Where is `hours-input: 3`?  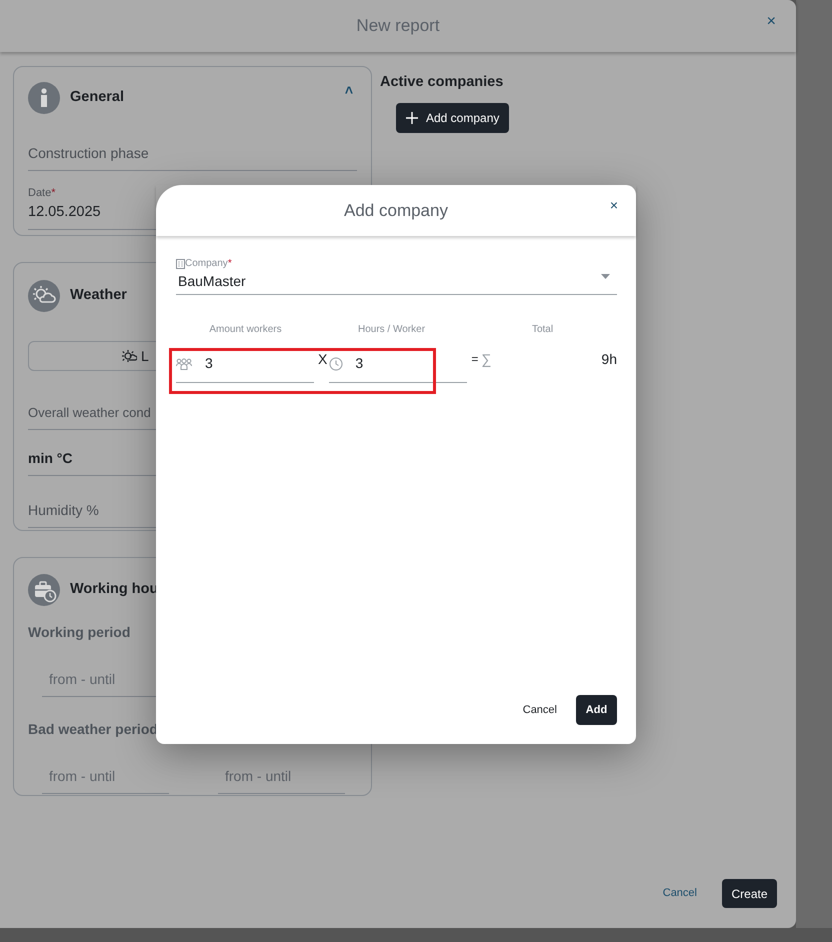
hours-input: 3 is located at coordinates (398, 364).